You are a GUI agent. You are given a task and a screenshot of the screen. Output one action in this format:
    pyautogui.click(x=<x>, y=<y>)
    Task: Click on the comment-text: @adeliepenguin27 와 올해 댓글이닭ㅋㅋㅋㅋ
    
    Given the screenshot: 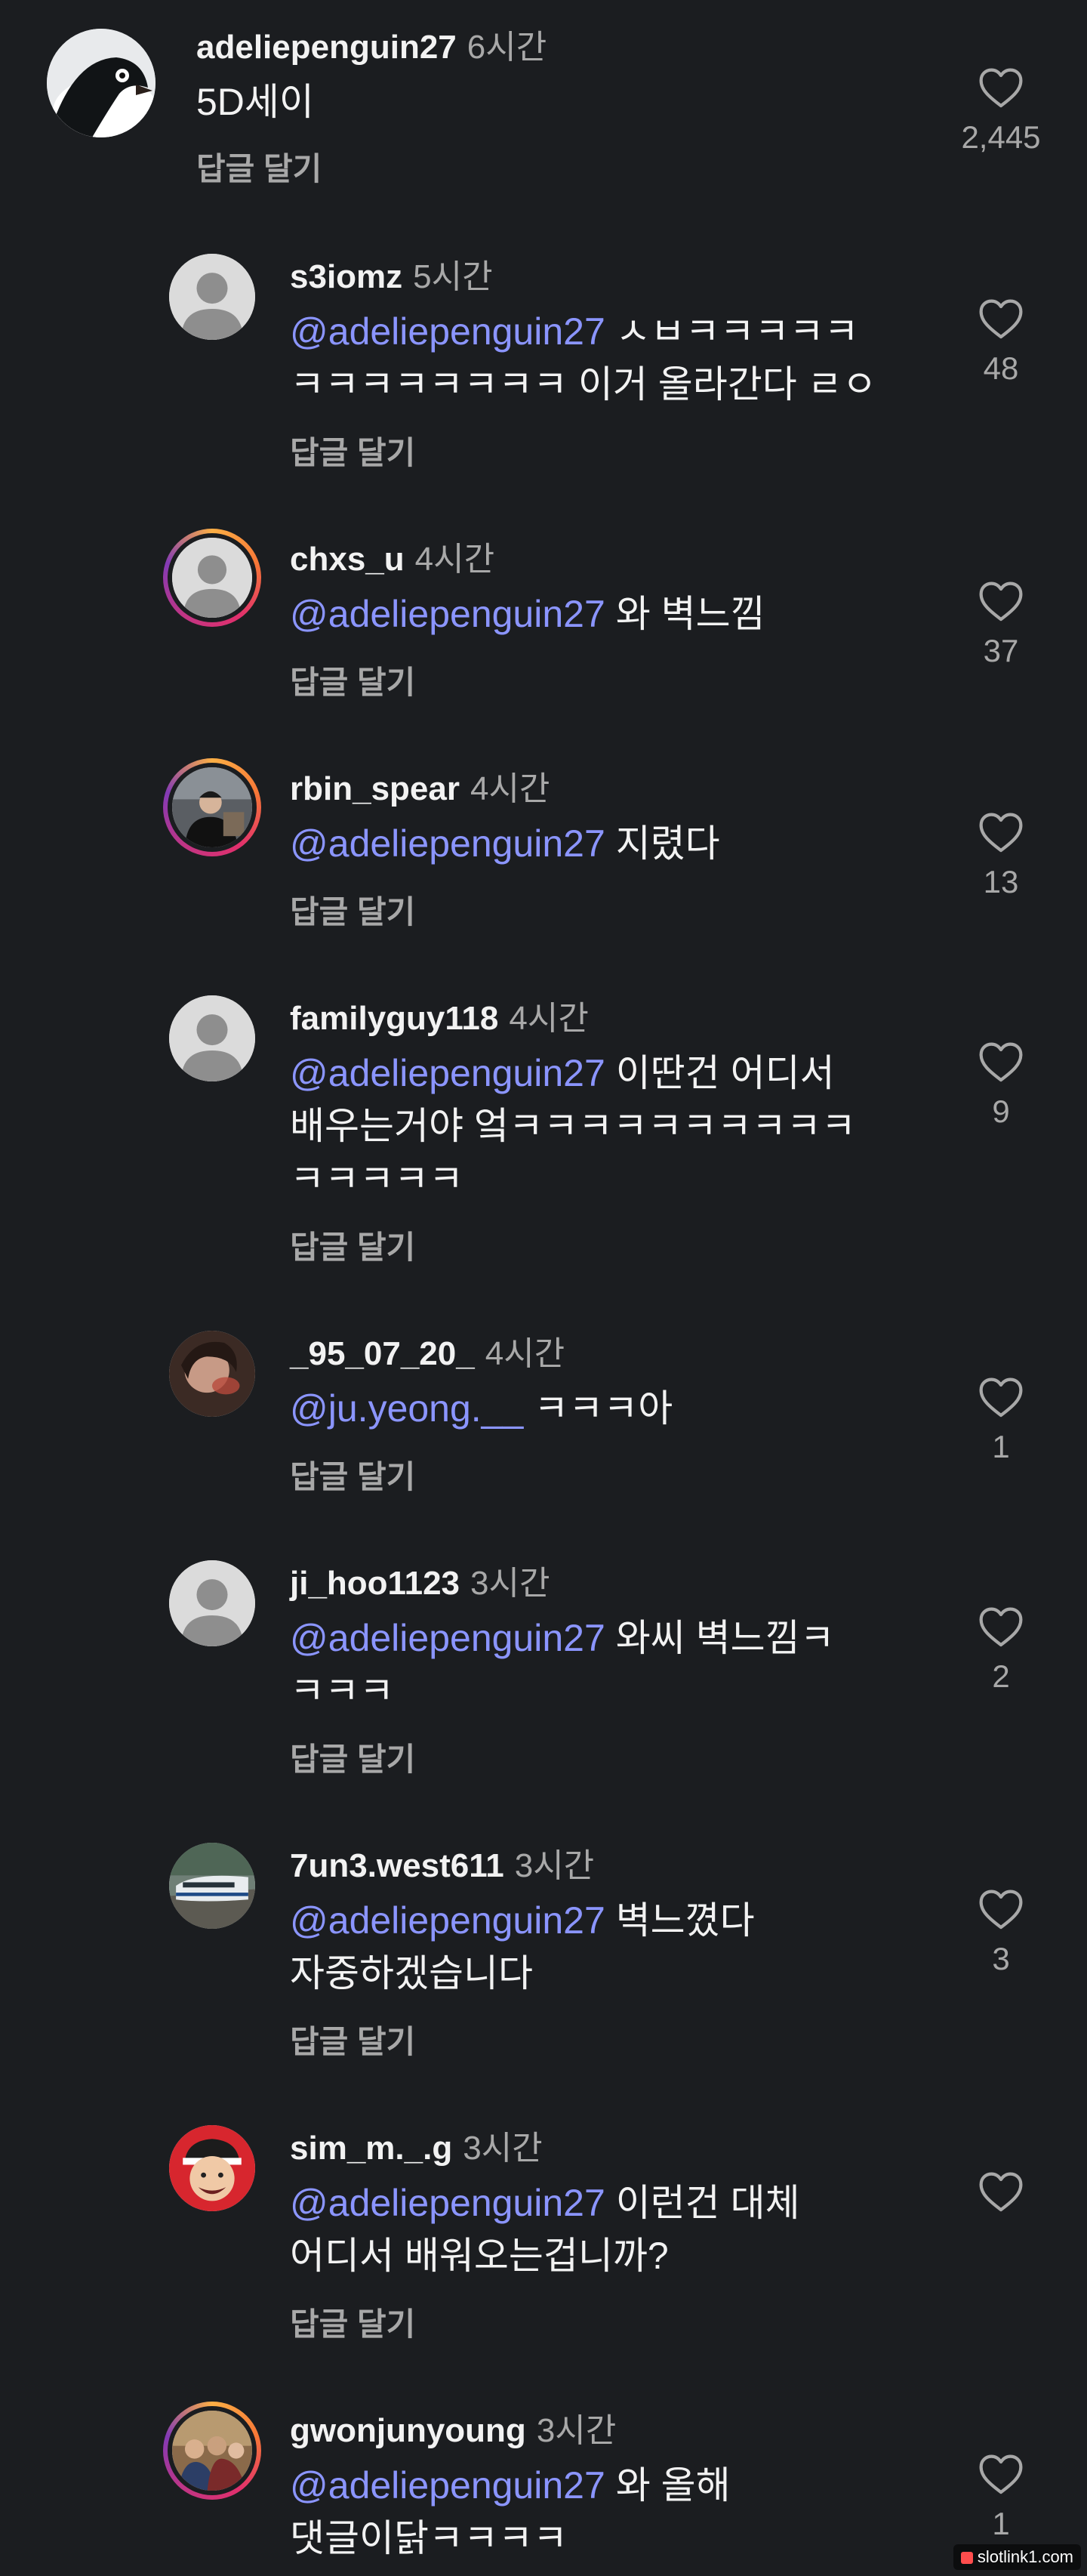 What is the action you would take?
    pyautogui.click(x=510, y=2511)
    